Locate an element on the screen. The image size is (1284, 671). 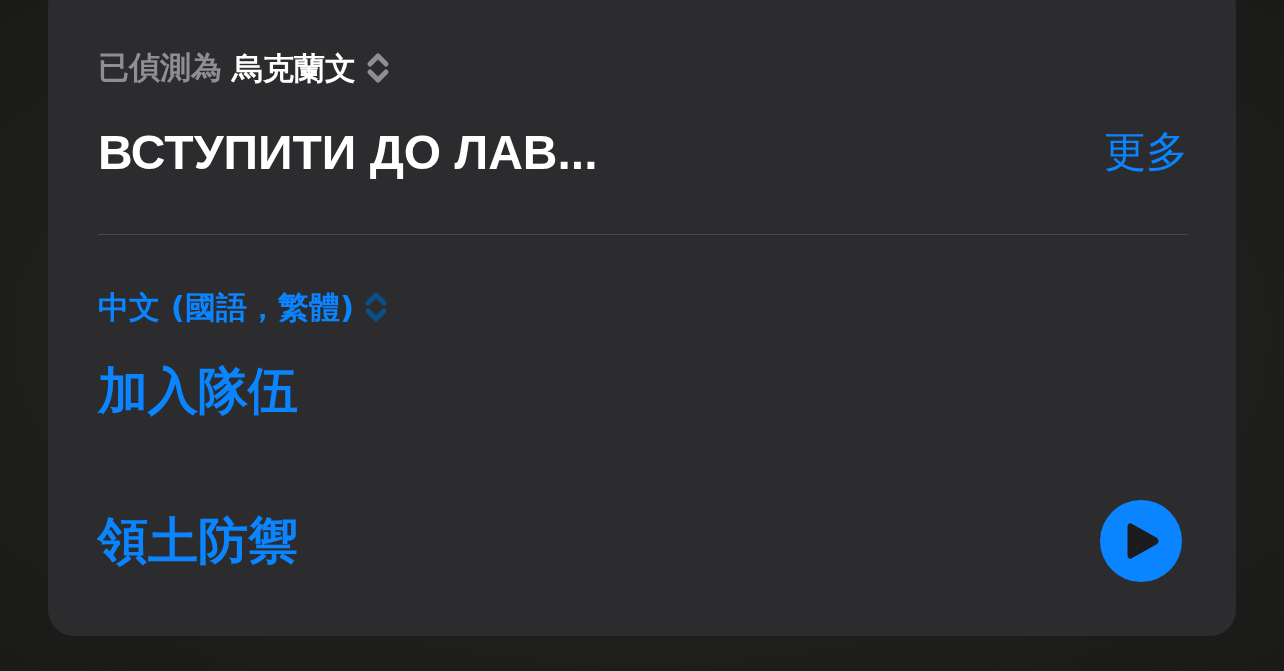
chevron-up-down-icon is located at coordinates (378, 68).